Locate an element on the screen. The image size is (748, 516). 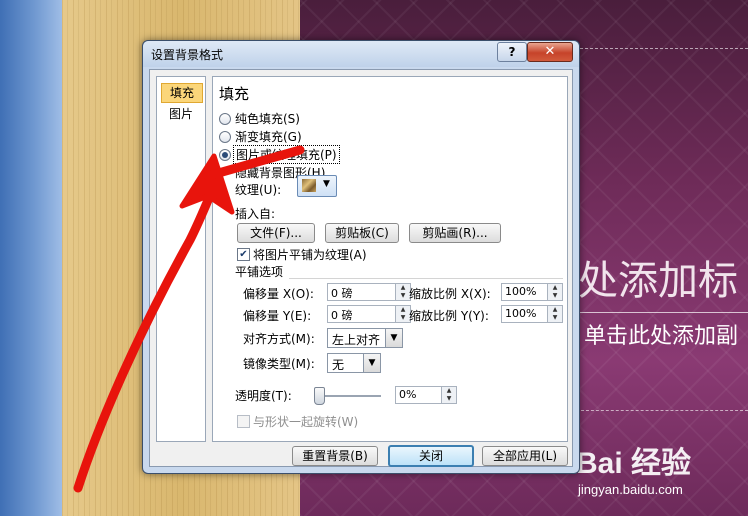
annotation-arrow-shaft is located at coordinates (146, 337).